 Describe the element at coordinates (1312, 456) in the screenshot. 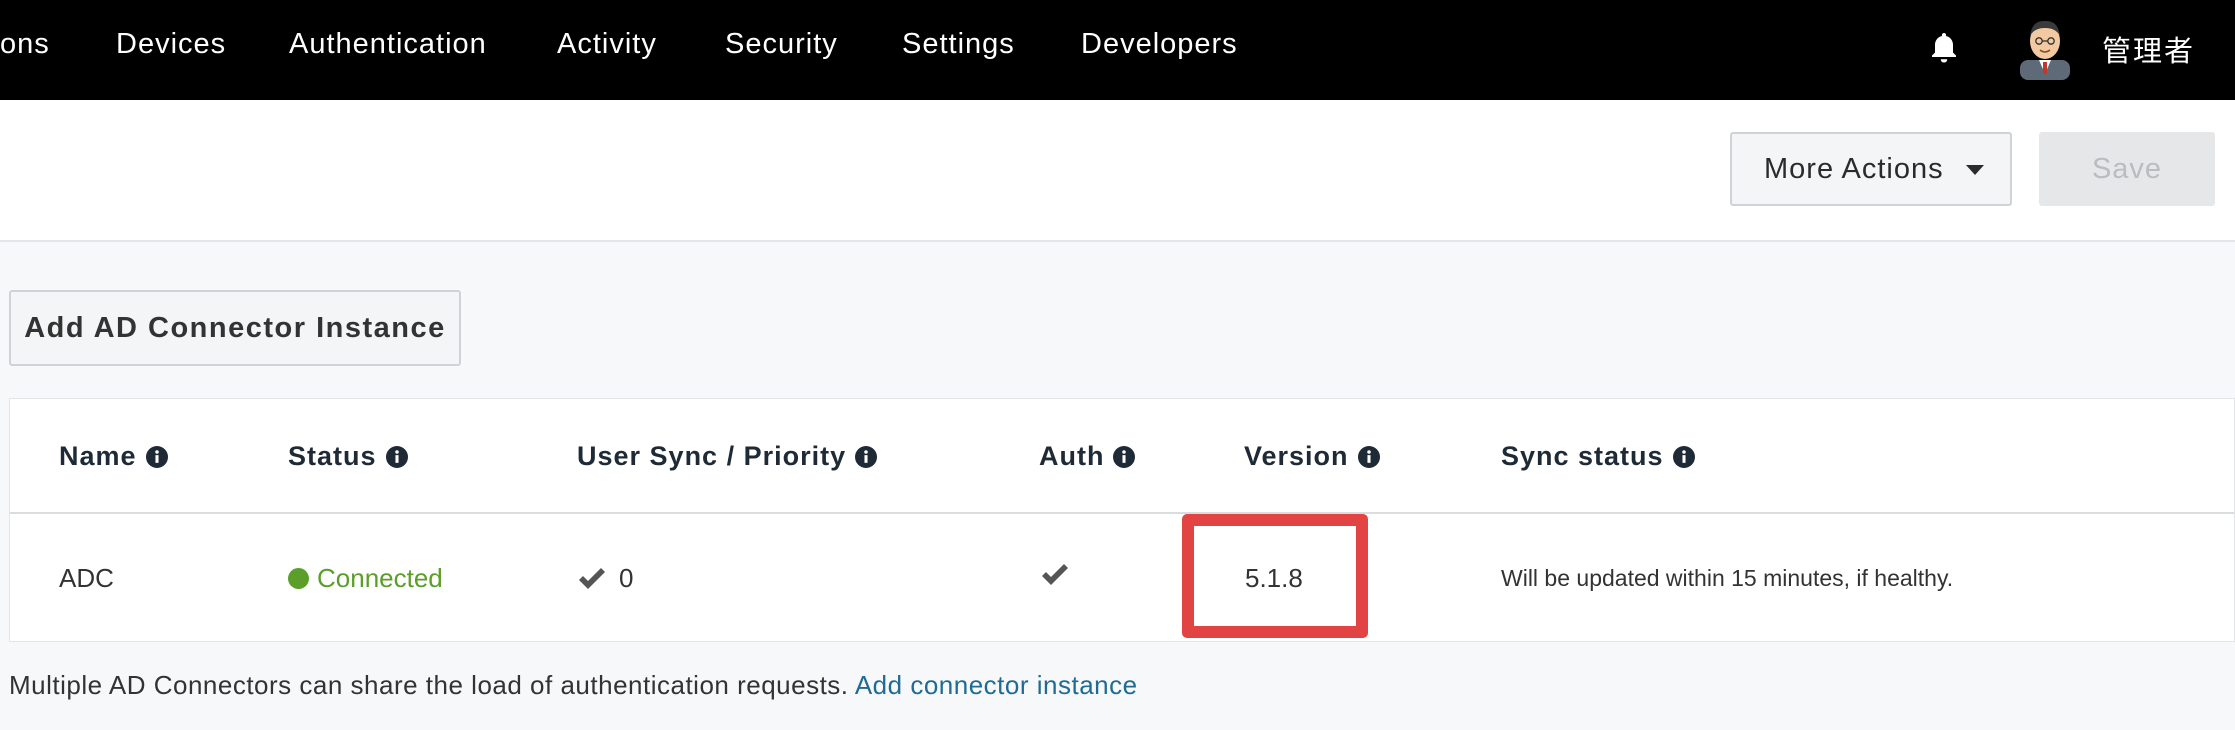

I see `column-header-version: Version` at that location.